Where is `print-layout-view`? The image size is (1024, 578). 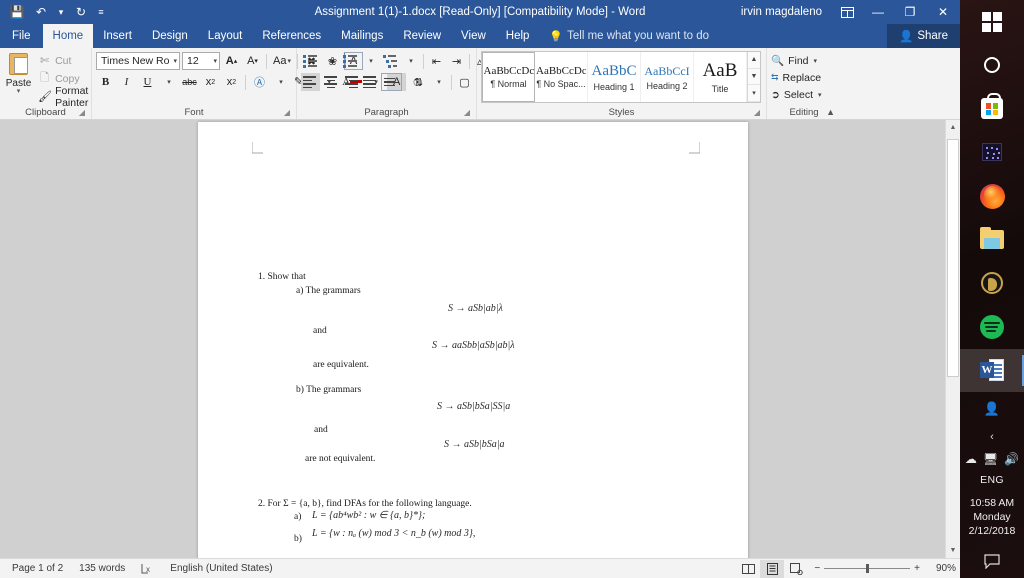 print-layout-view is located at coordinates (772, 568).